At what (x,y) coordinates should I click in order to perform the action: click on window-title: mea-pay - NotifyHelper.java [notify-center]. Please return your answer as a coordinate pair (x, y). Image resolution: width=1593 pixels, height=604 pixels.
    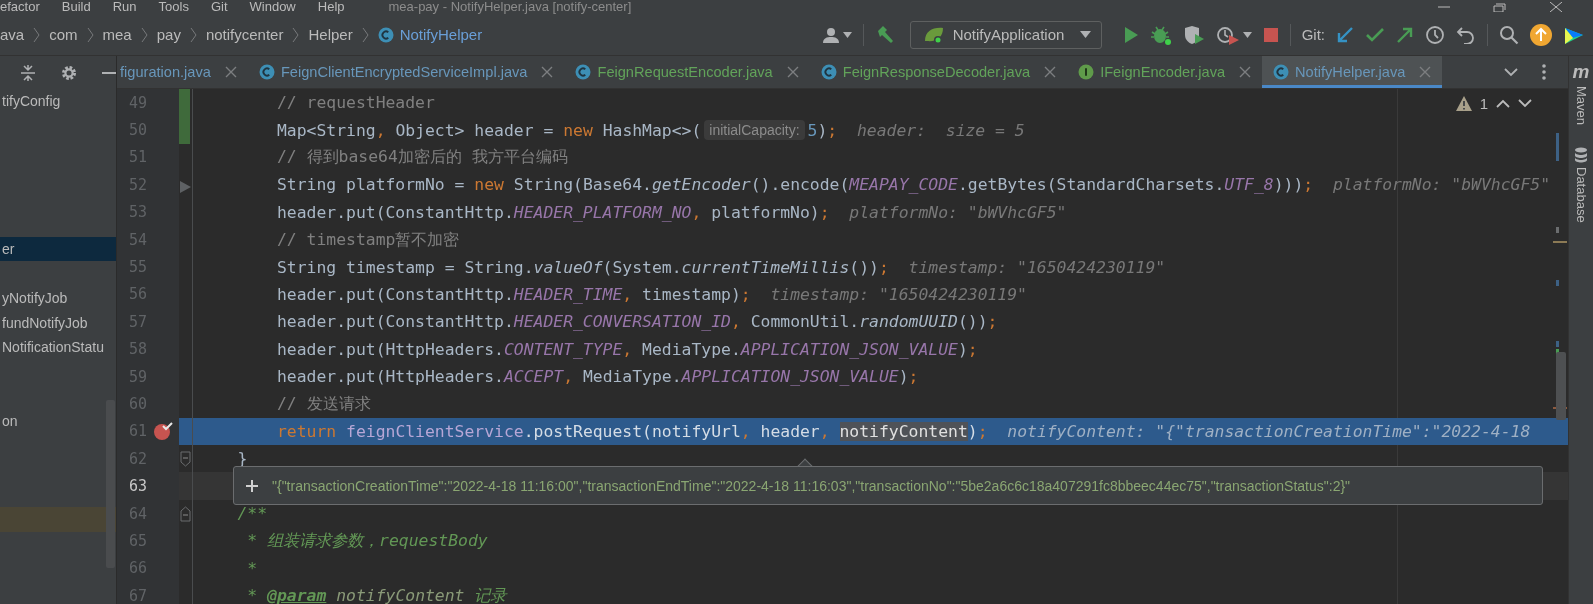
    Looking at the image, I should click on (510, 7).